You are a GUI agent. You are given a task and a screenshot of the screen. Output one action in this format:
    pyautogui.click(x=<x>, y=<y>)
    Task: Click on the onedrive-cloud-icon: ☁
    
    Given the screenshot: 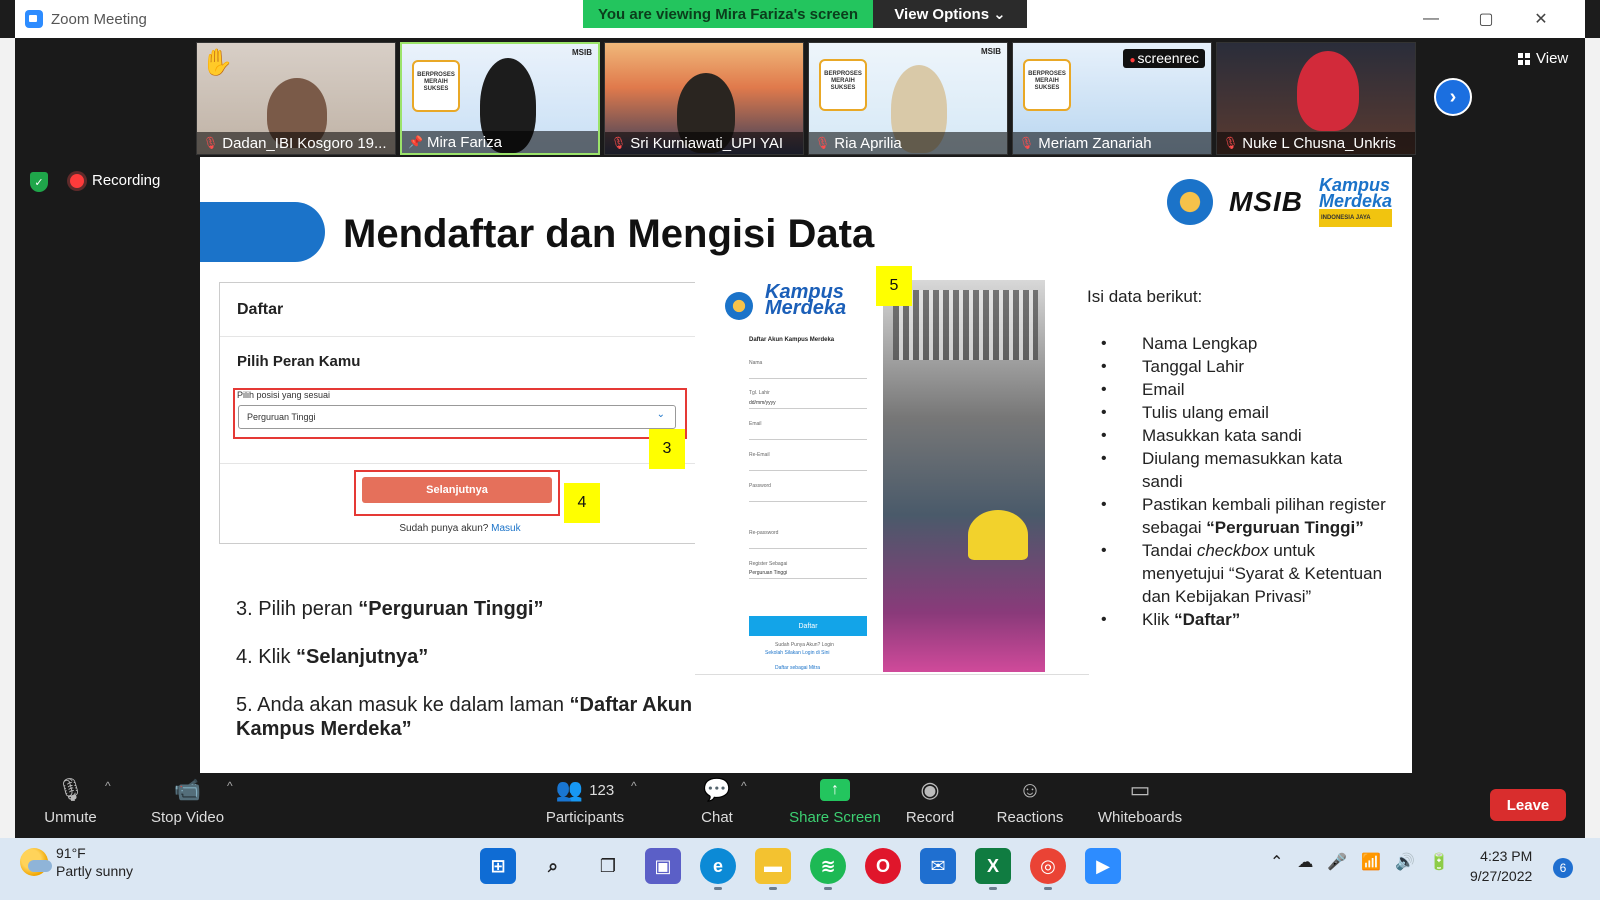 What is the action you would take?
    pyautogui.click(x=1305, y=862)
    